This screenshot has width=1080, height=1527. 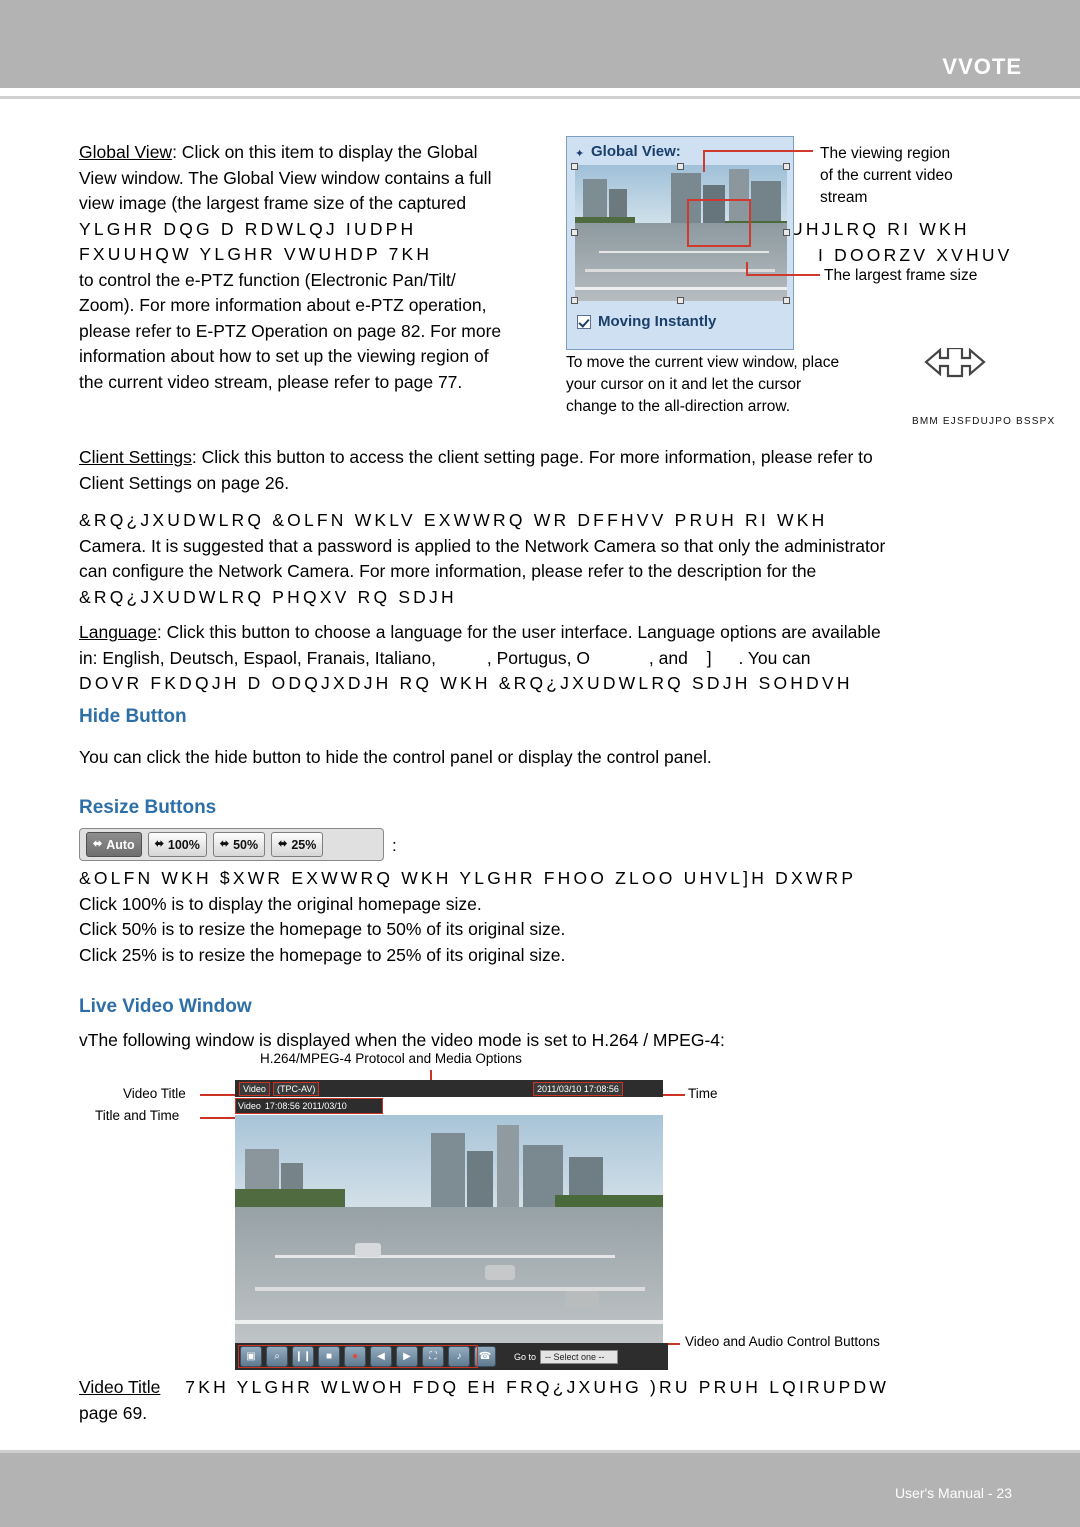 What do you see at coordinates (137, 1115) in the screenshot?
I see `fig-title-time-label: Title and Time` at bounding box center [137, 1115].